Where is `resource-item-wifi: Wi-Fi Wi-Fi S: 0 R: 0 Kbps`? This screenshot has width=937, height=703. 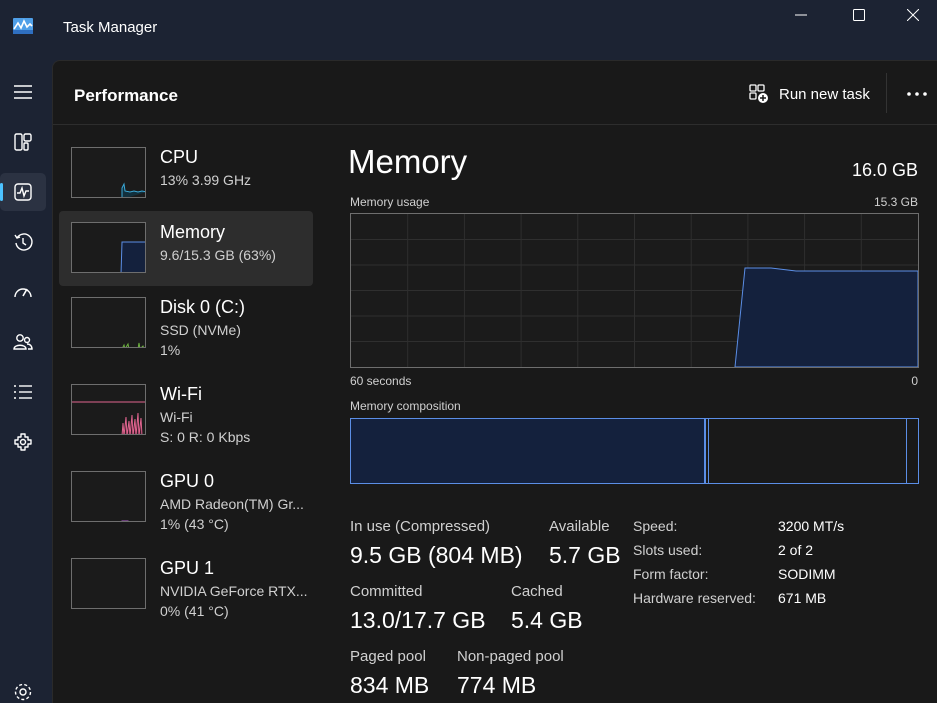 resource-item-wifi: Wi-Fi Wi-Fi S: 0 R: 0 Kbps is located at coordinates (186, 410).